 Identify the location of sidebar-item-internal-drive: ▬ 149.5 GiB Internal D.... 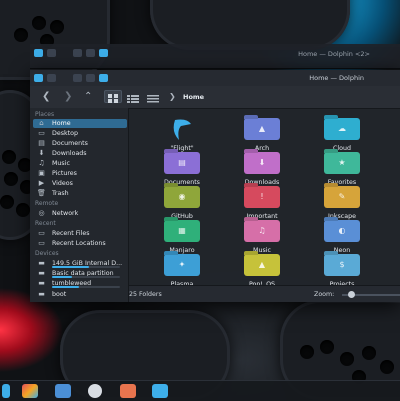
(80, 263).